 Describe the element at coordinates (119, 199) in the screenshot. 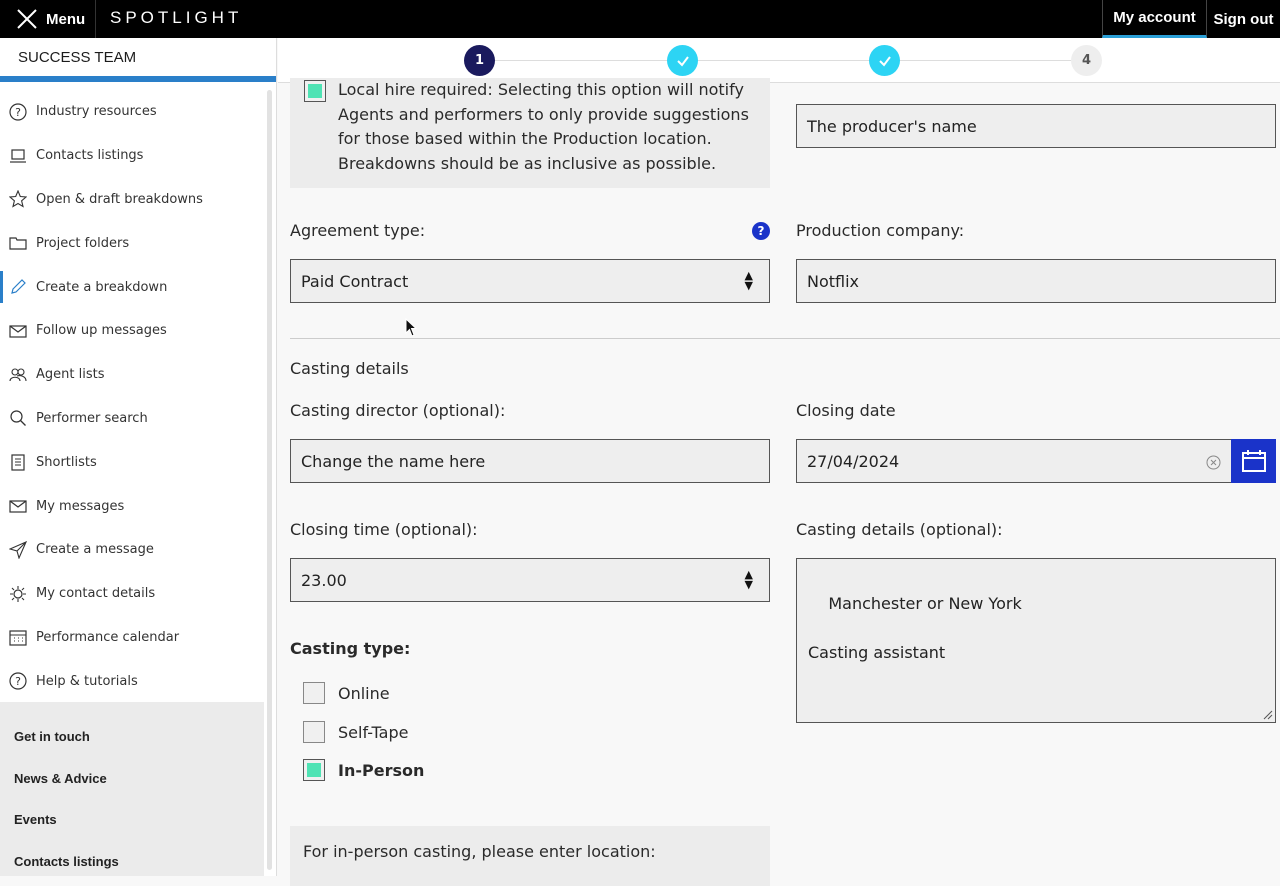

I see `sidebar-item-label: Open & draft breakdowns` at that location.